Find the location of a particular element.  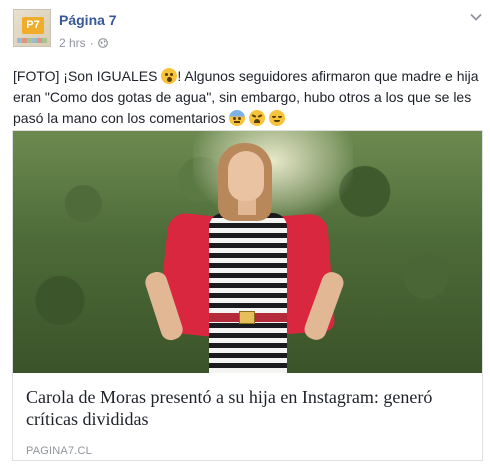

post-timestamp: 2 hrs is located at coordinates (72, 43).